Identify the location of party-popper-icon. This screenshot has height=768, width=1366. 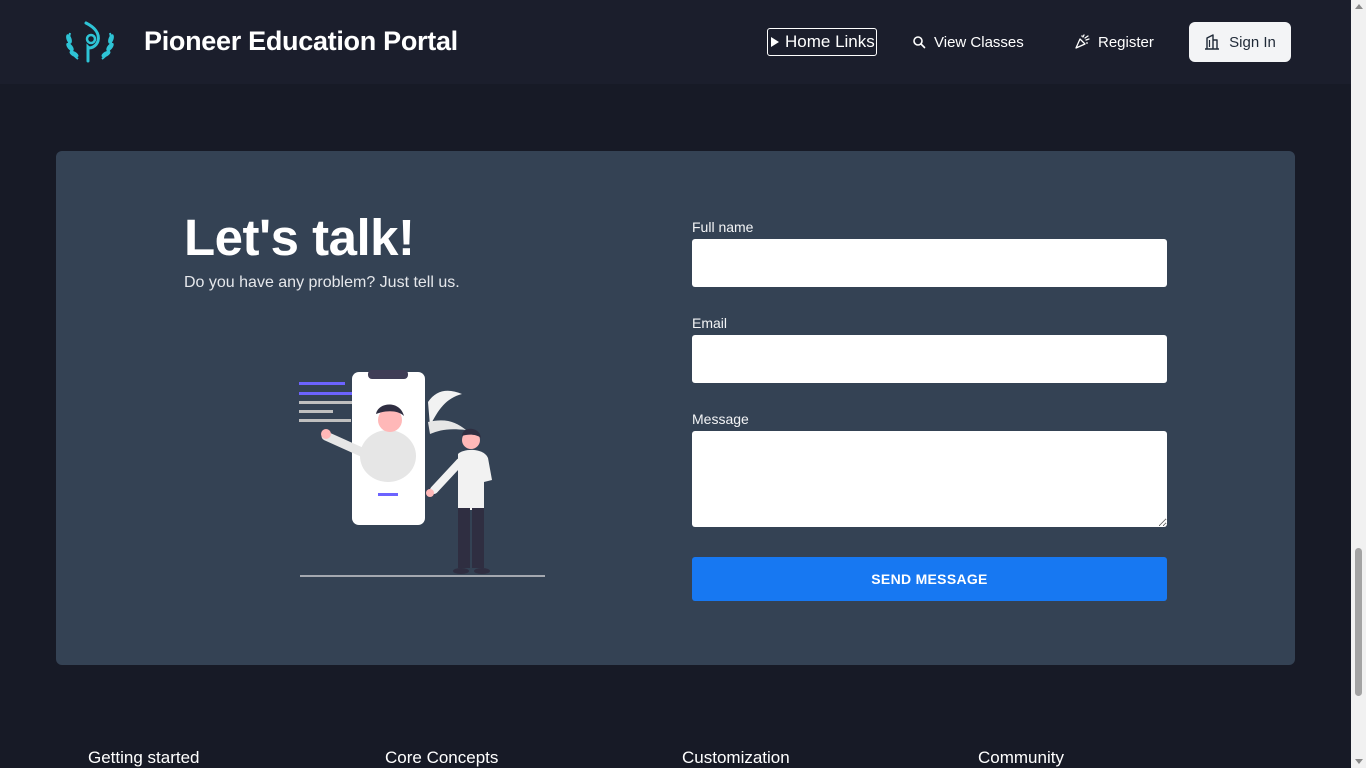
(1082, 41).